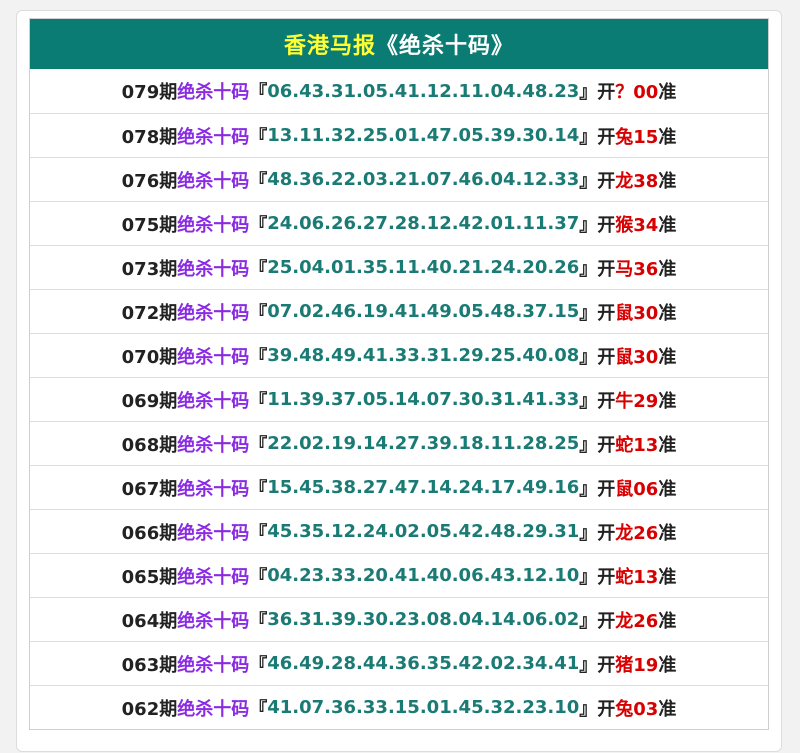  What do you see at coordinates (637, 401) in the screenshot?
I see `draw-result: 牛29` at bounding box center [637, 401].